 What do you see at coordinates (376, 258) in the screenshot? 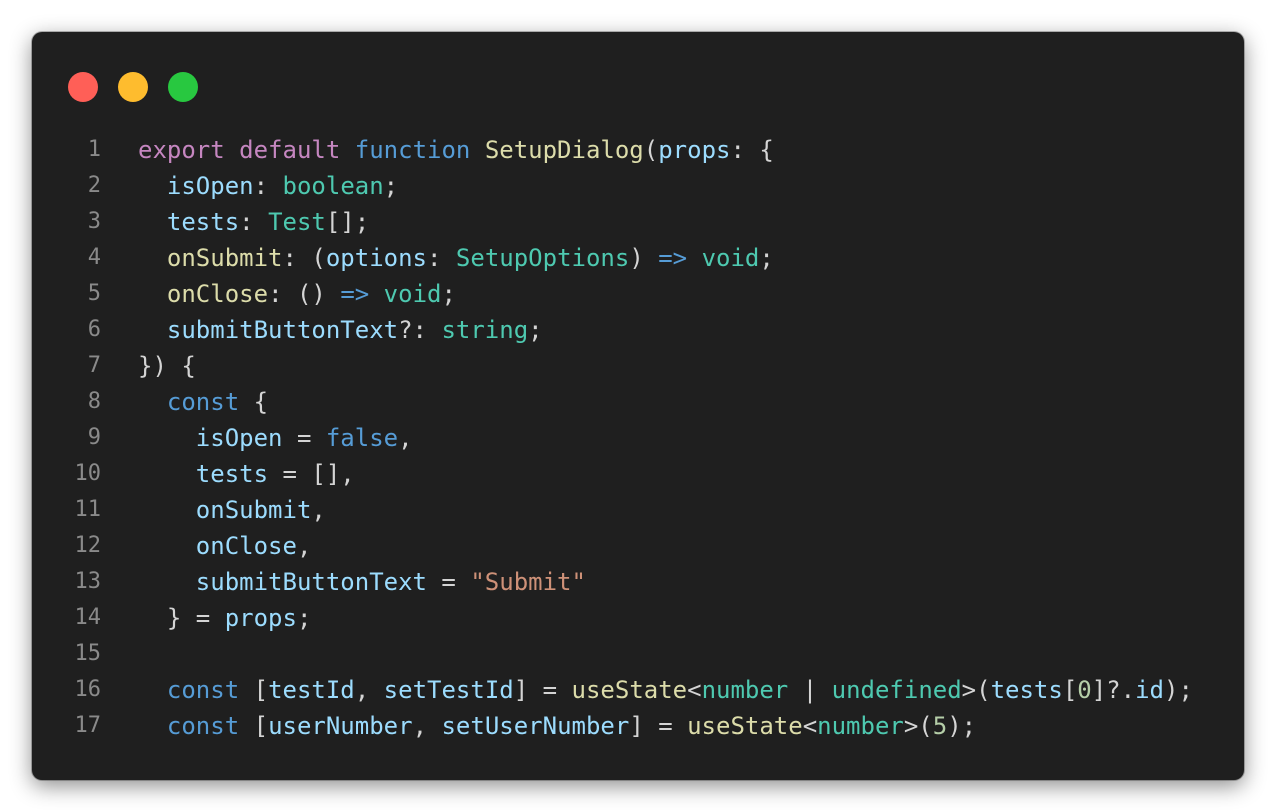
I see `code-token: options` at bounding box center [376, 258].